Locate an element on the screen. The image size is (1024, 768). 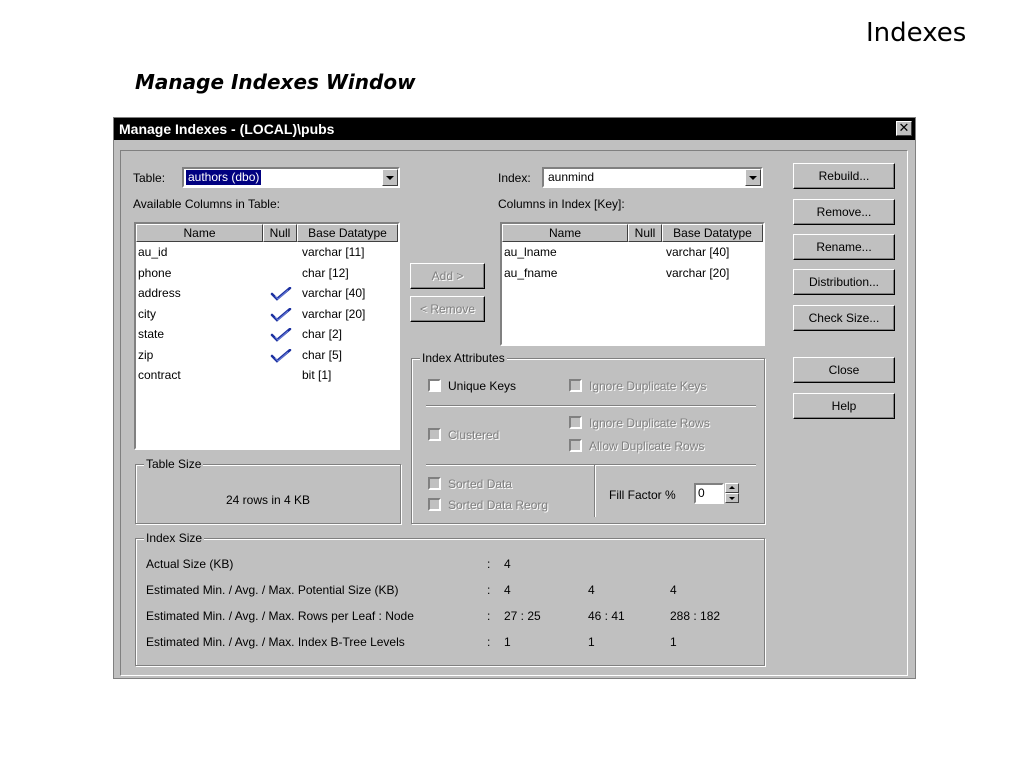
ignore-duplicate-keys-label: Ignore Duplicate Keys is located at coordinates (648, 386).